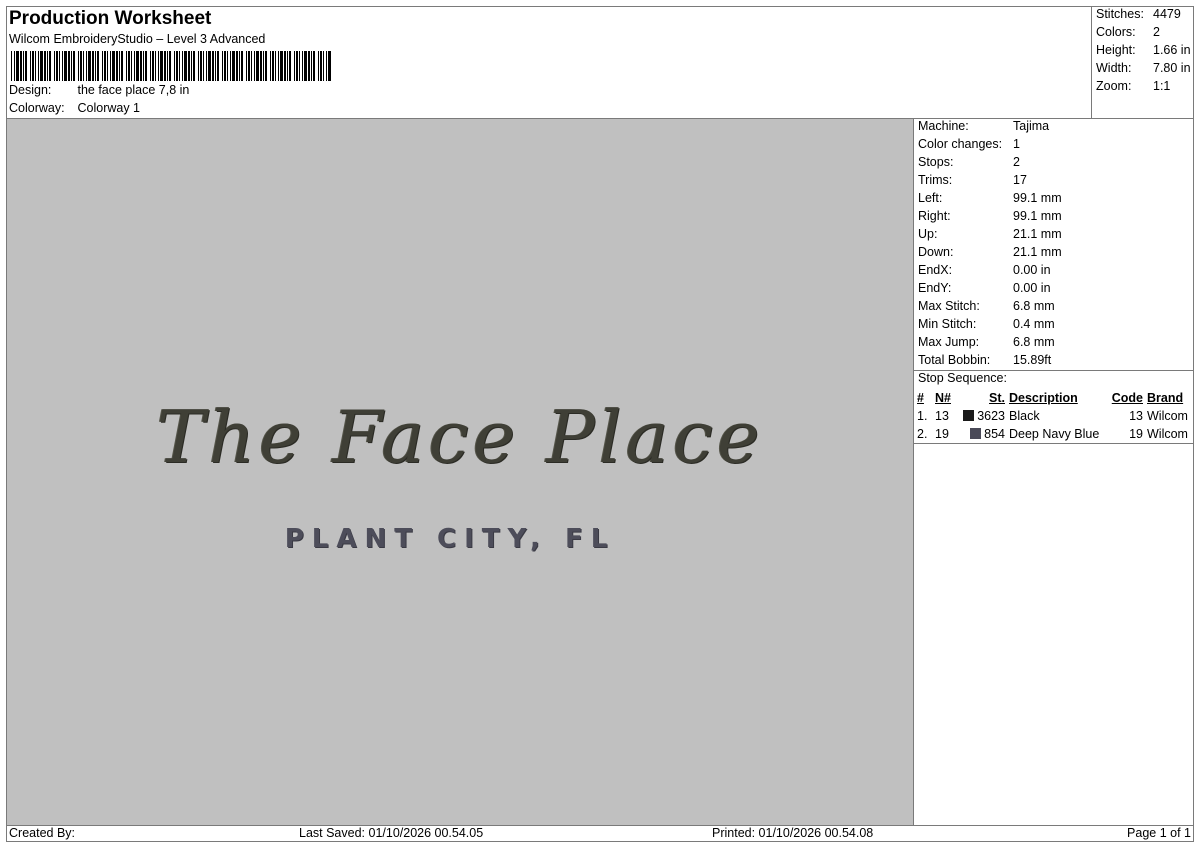  Describe the element at coordinates (1034, 342) in the screenshot. I see `info-value: 6.8 mm` at that location.